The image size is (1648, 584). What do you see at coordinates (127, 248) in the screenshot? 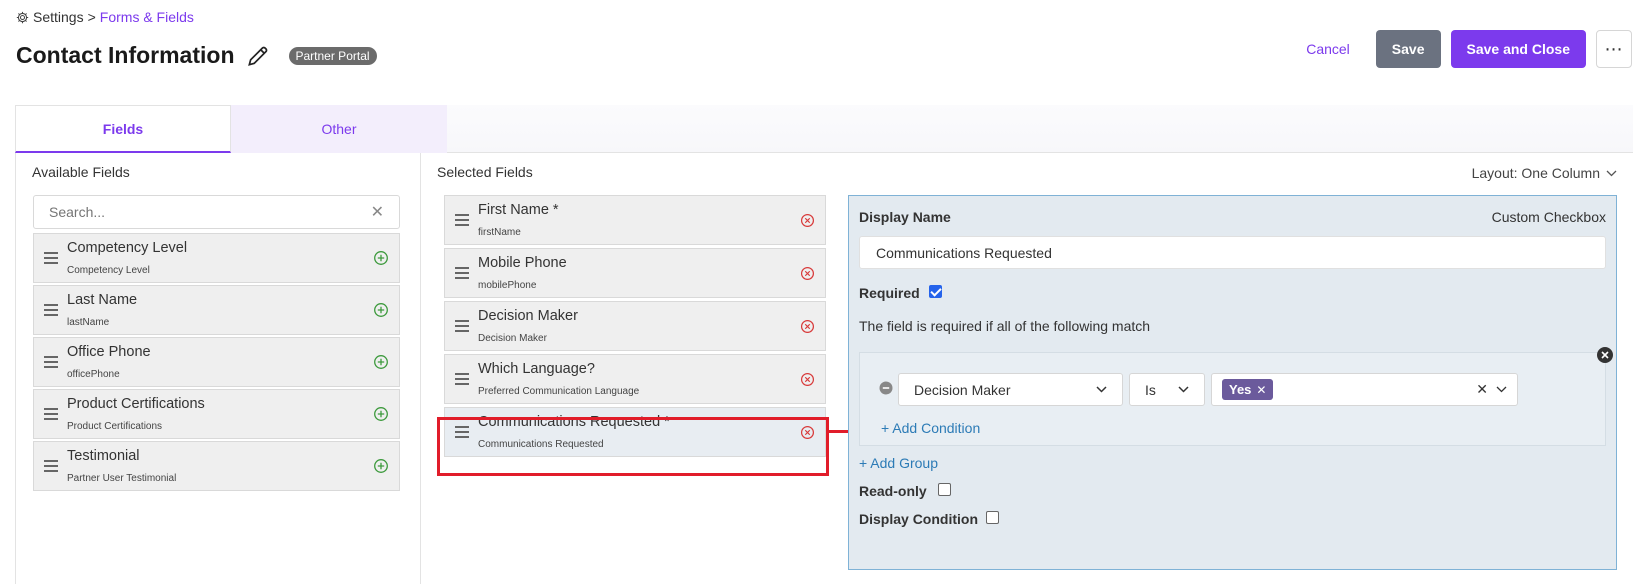
I see `field-name: Competency Level` at bounding box center [127, 248].